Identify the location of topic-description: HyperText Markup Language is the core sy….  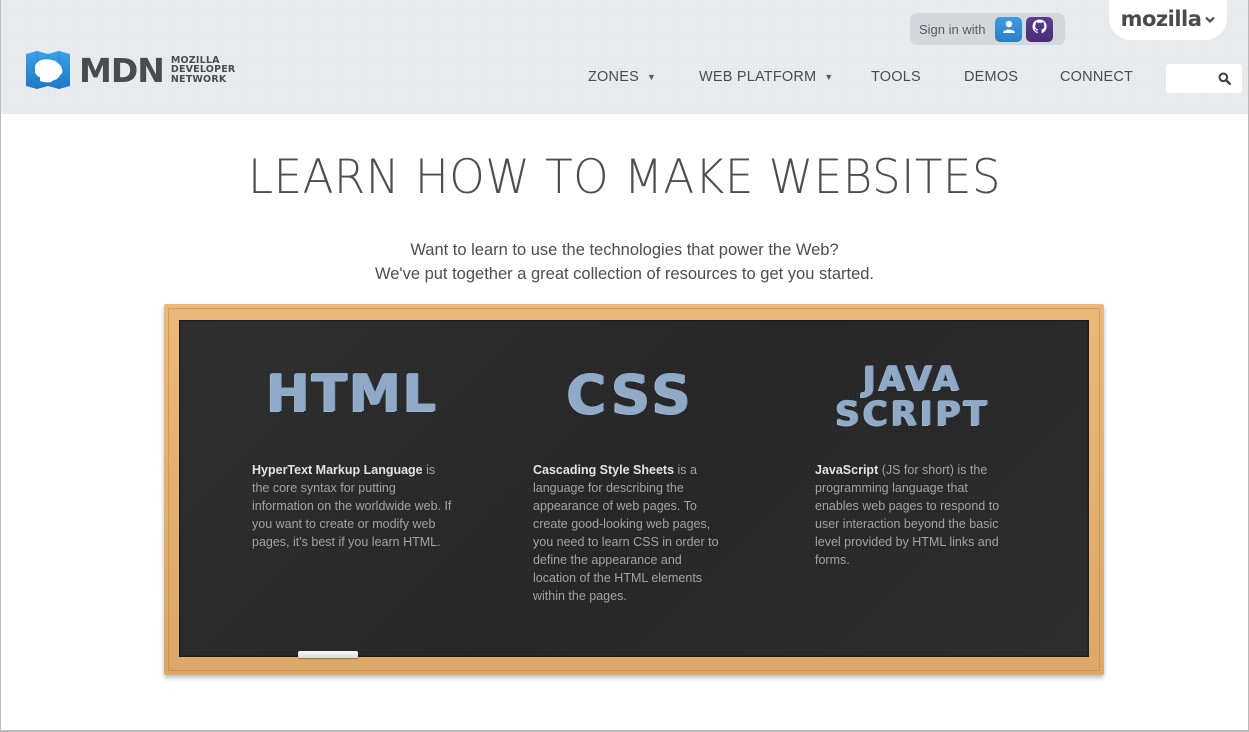
(352, 506).